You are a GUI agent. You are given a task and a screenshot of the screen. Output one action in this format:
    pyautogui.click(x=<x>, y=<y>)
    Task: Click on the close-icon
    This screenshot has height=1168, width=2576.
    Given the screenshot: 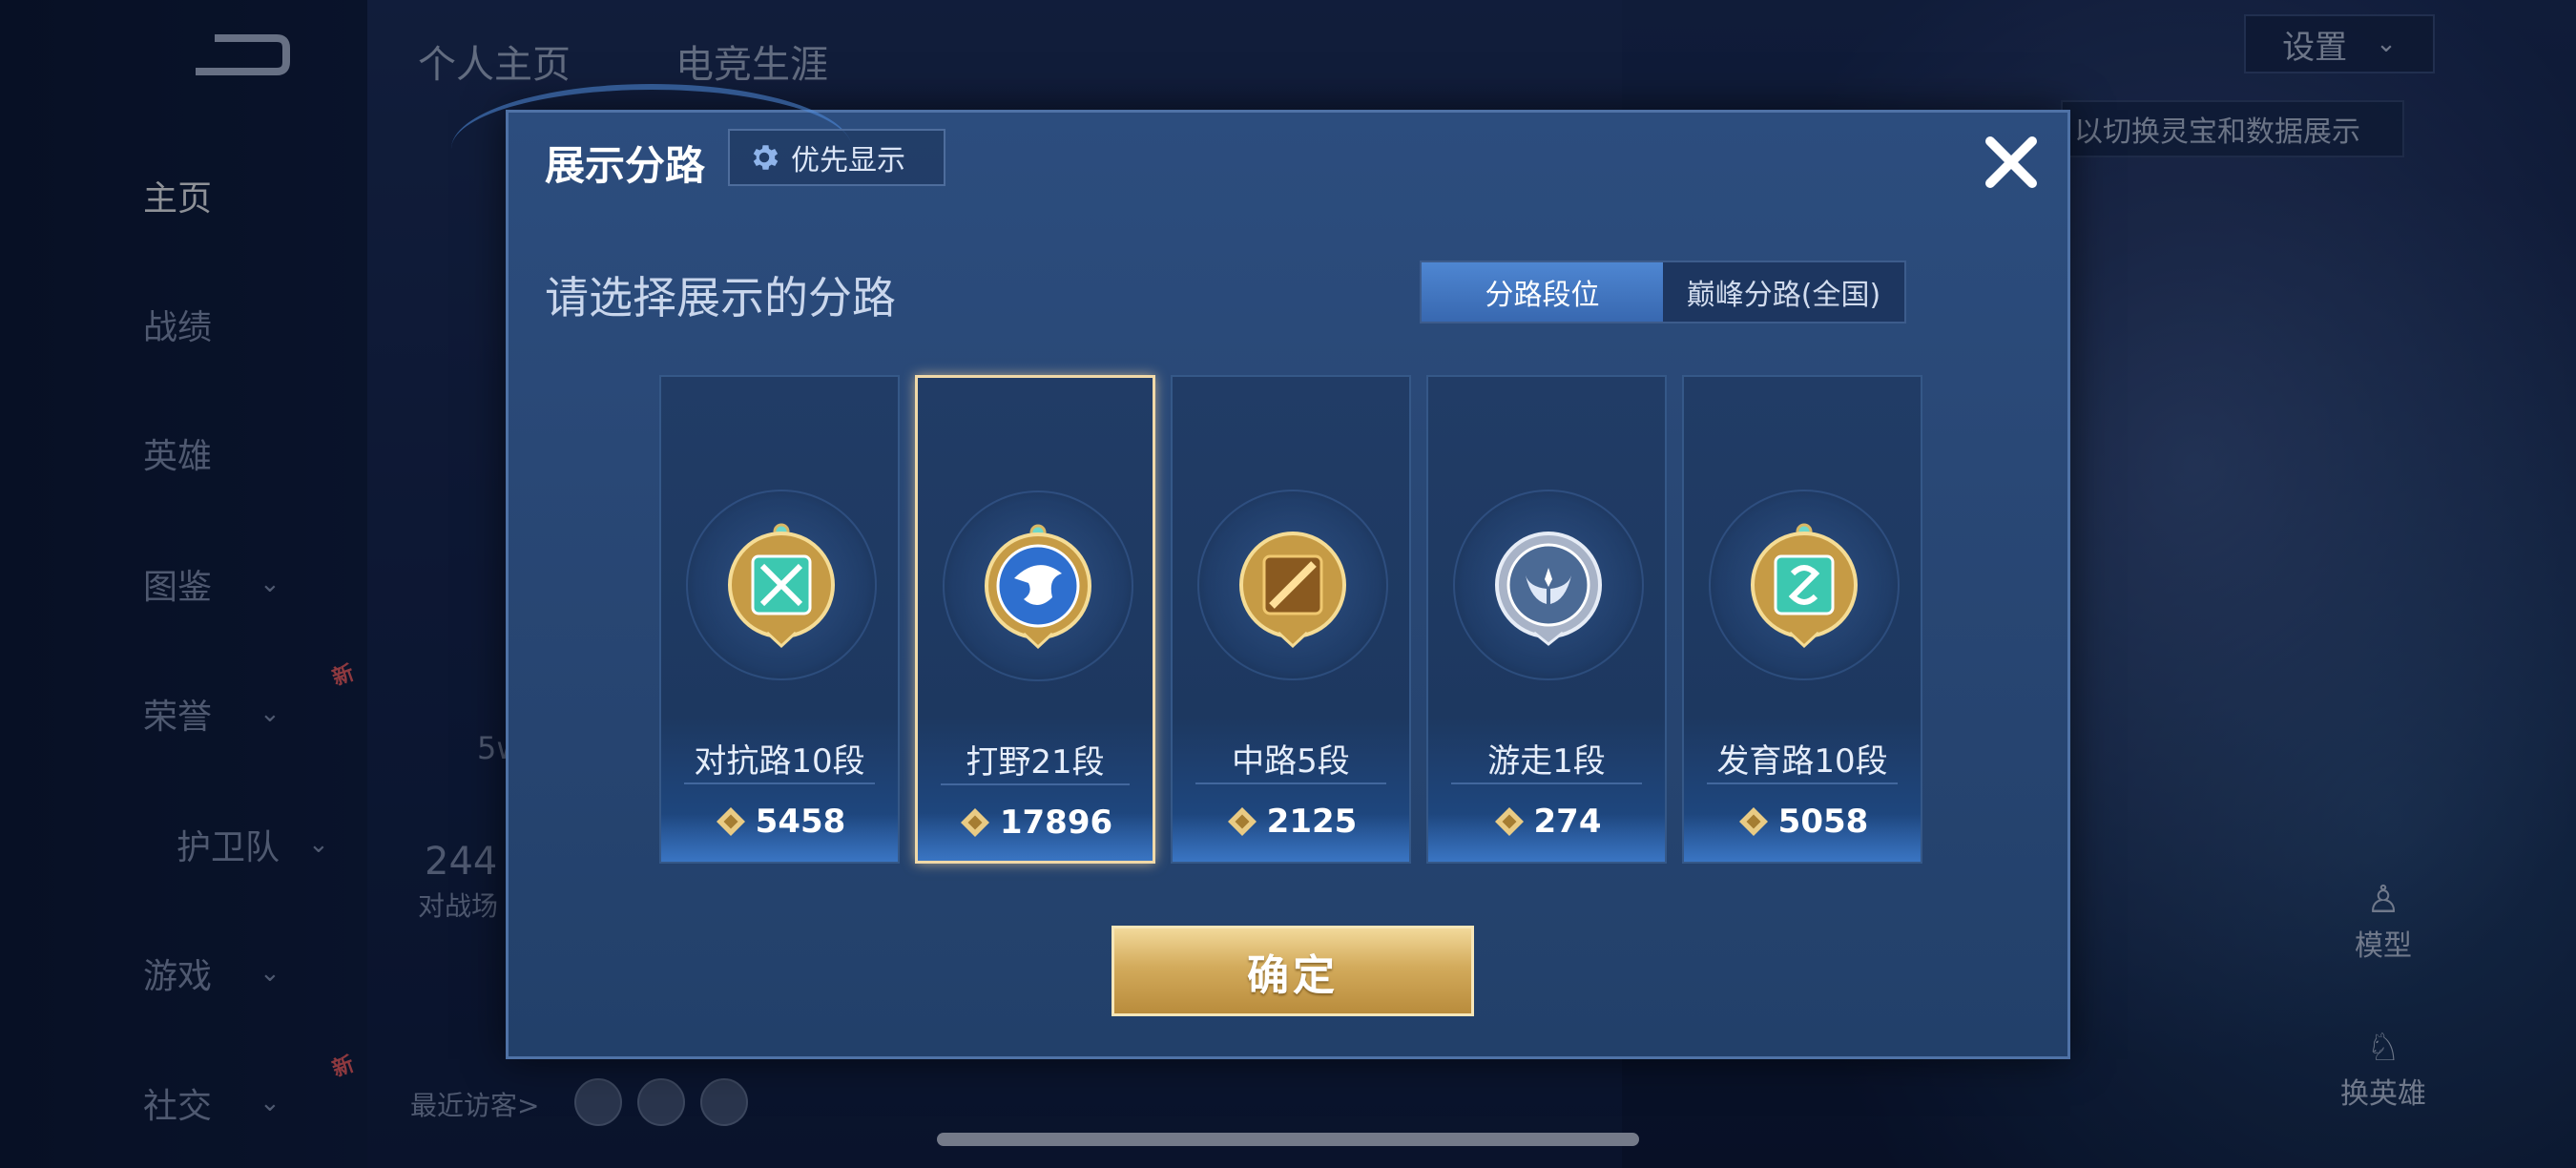 What is the action you would take?
    pyautogui.click(x=2011, y=162)
    